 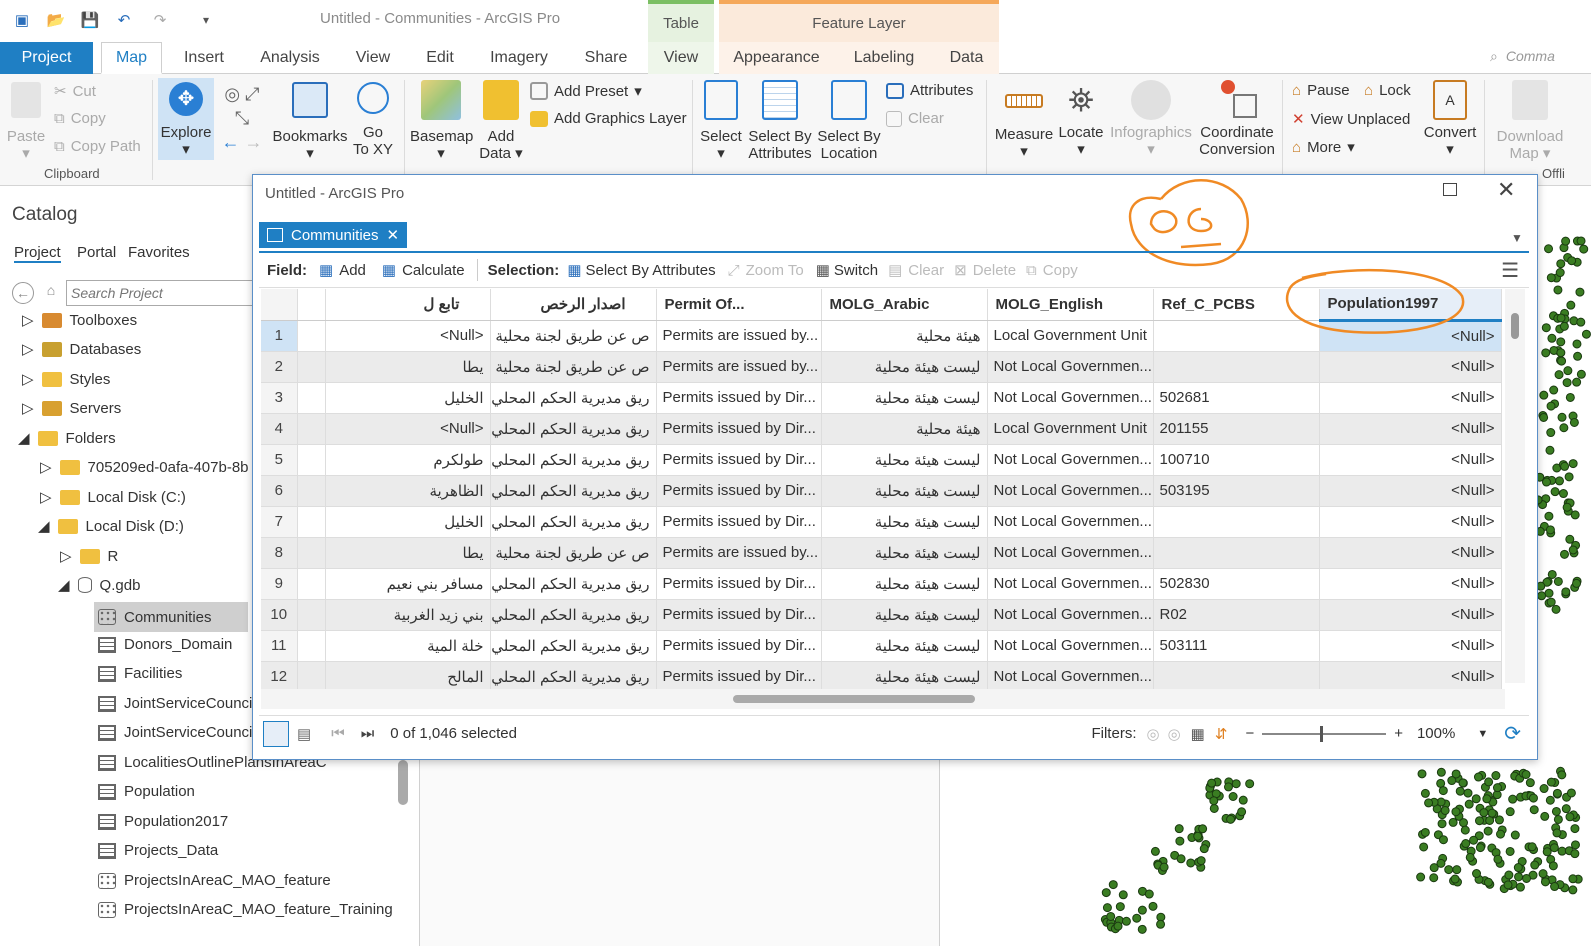 I want to click on row-number: 7, so click(x=279, y=522).